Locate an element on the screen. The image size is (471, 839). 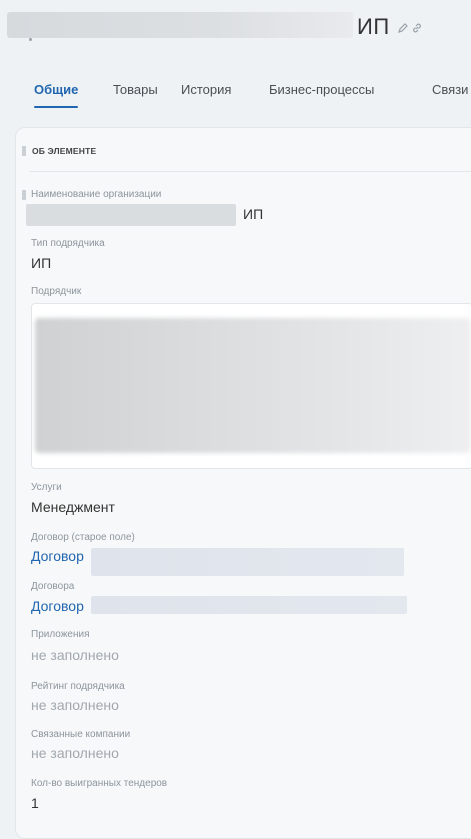
attachments-value: не заполнено is located at coordinates (75, 655).